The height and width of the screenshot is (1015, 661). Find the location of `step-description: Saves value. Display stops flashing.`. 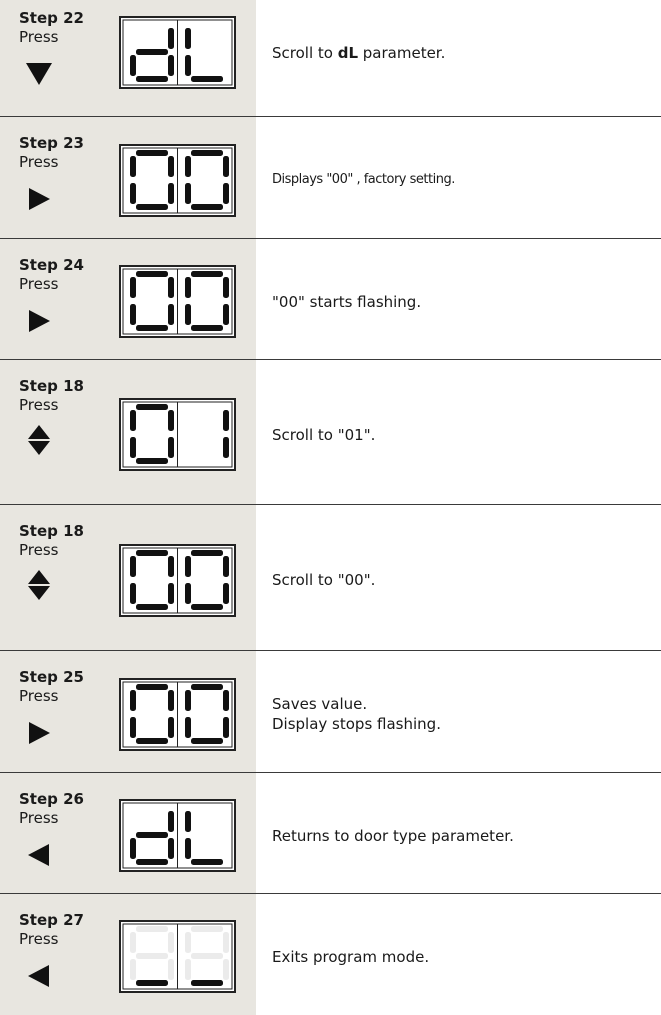

step-description: Saves value. Display stops flashing. is located at coordinates (462, 714).